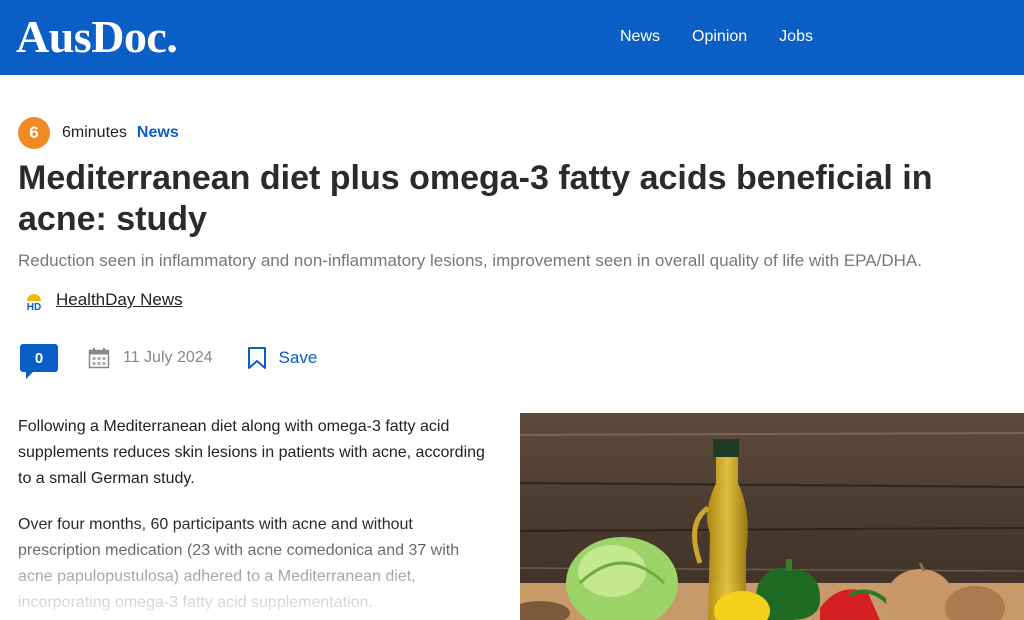 The image size is (1024, 620). I want to click on calendar-icon, so click(99, 358).